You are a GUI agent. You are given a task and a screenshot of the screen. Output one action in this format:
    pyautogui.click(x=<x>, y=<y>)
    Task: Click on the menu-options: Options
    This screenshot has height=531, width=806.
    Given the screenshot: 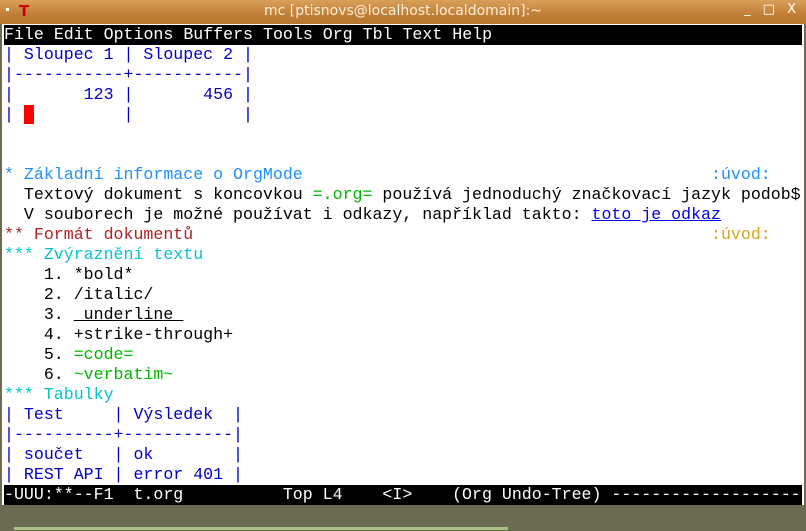 What is the action you would take?
    pyautogui.click(x=139, y=34)
    